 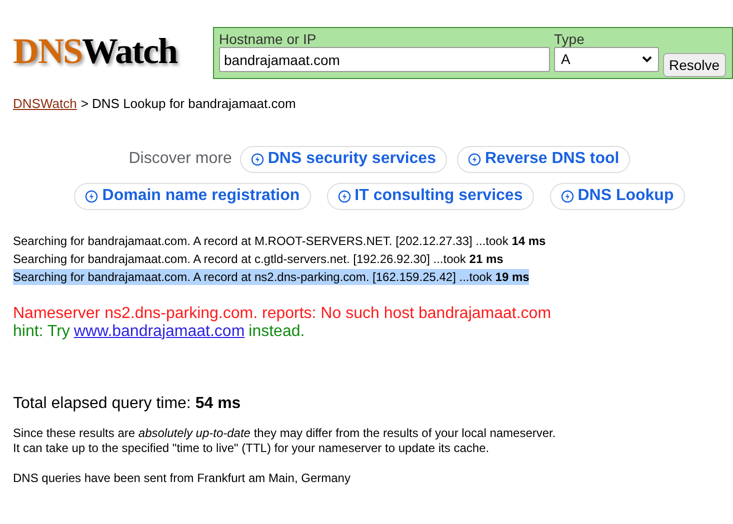 What do you see at coordinates (694, 65) in the screenshot?
I see `resolve-button: Resolve` at bounding box center [694, 65].